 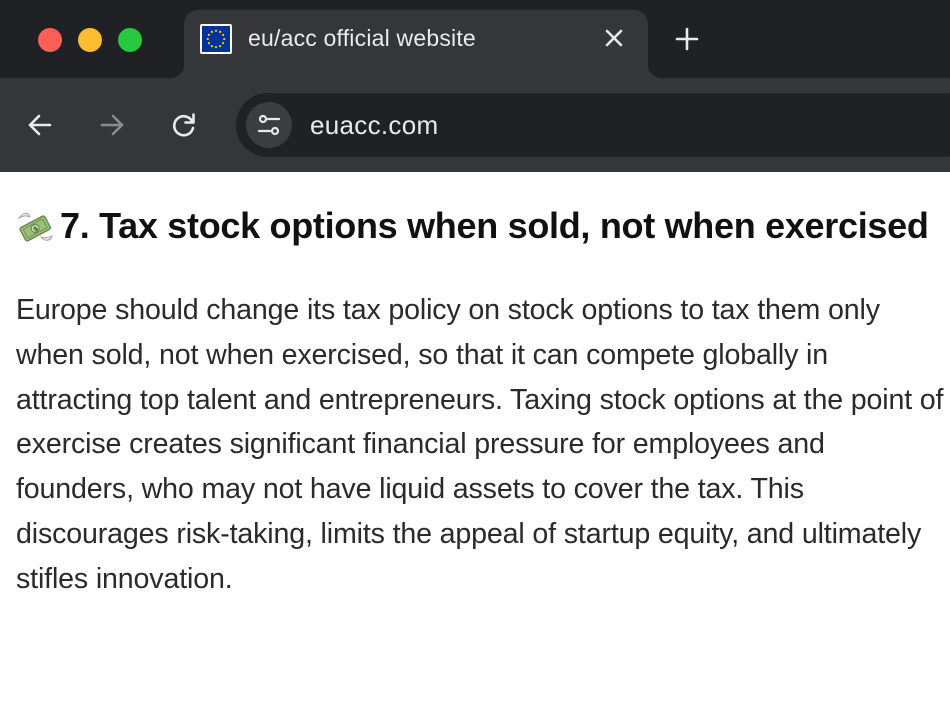 I want to click on eu-flag-icon, so click(x=216, y=39).